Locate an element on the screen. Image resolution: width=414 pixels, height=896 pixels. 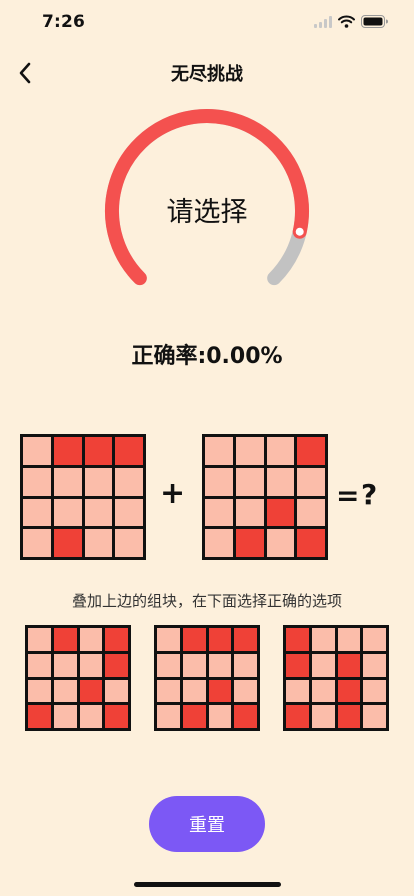
status-bar: 7:26 is located at coordinates (207, 22).